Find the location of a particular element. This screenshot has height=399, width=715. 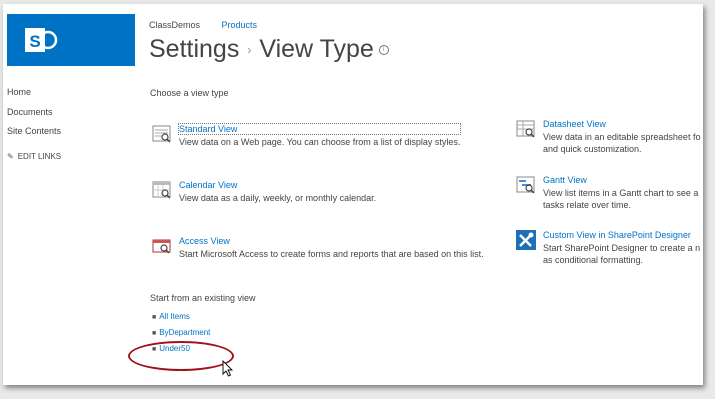

datasheet-view-link: Datasheet View is located at coordinates (621, 124).